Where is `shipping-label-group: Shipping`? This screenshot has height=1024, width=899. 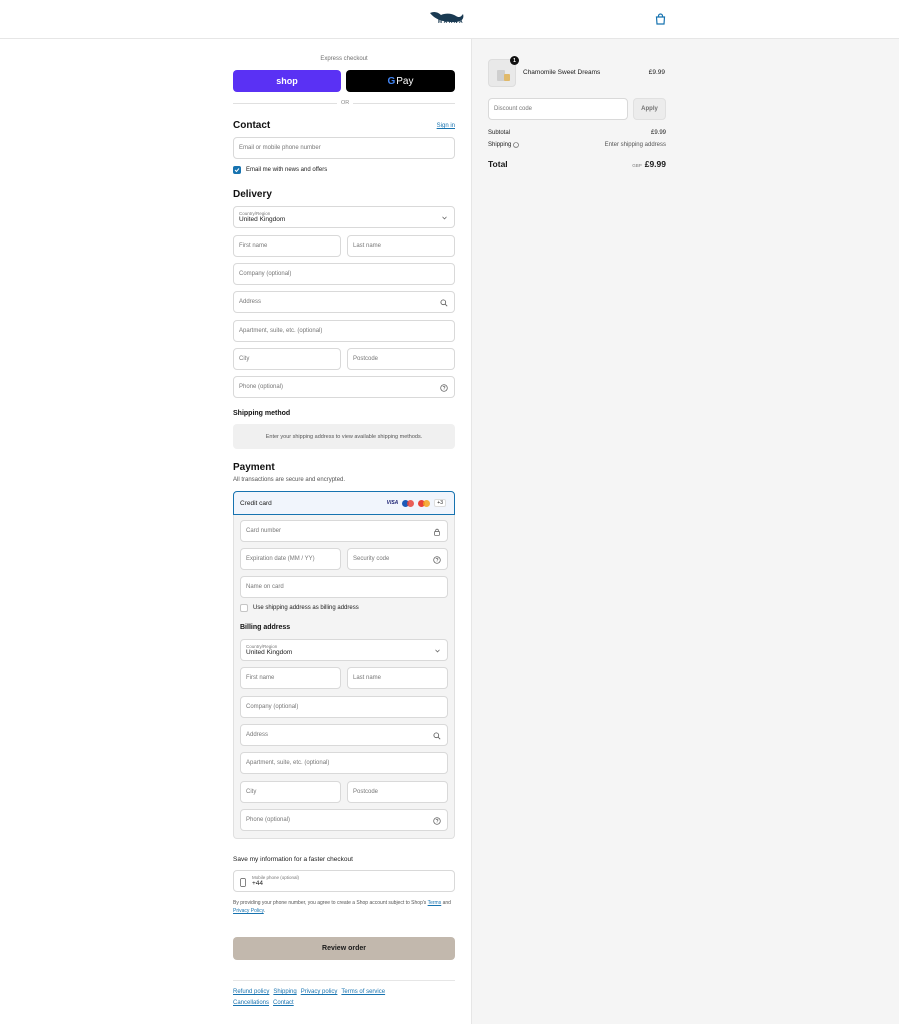 shipping-label-group: Shipping is located at coordinates (504, 145).